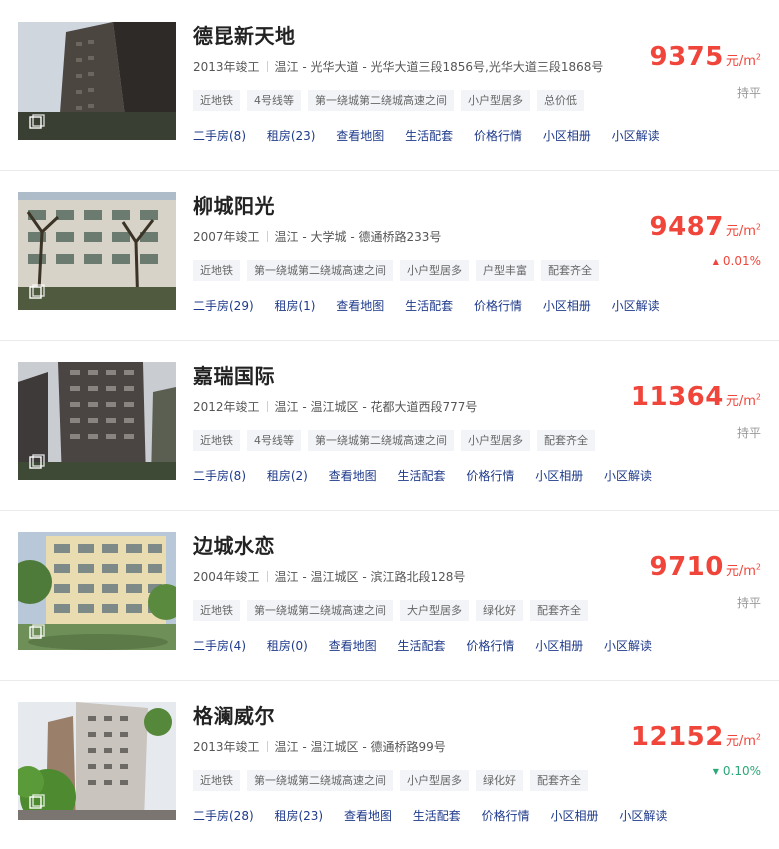 This screenshot has width=779, height=849. I want to click on address: 温江 - 光华大道 - 光华大道三段1856号,光华大道三段1868号, so click(439, 67).